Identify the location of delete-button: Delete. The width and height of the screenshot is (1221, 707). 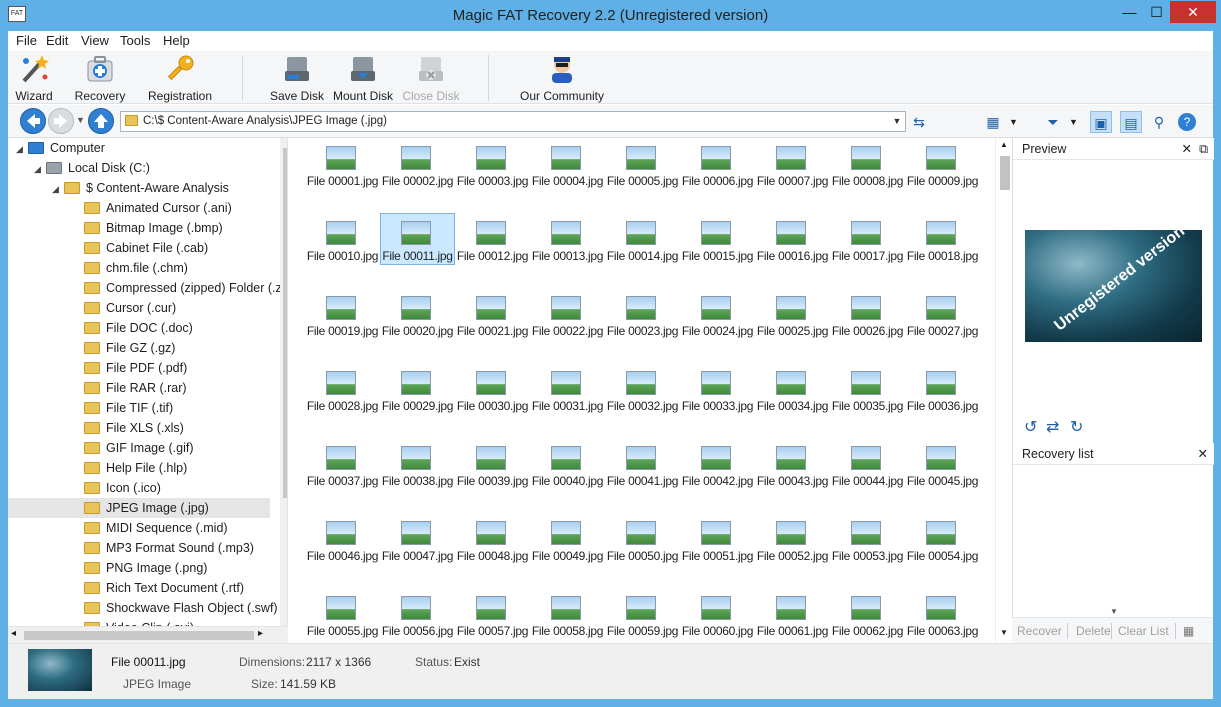
(1093, 631).